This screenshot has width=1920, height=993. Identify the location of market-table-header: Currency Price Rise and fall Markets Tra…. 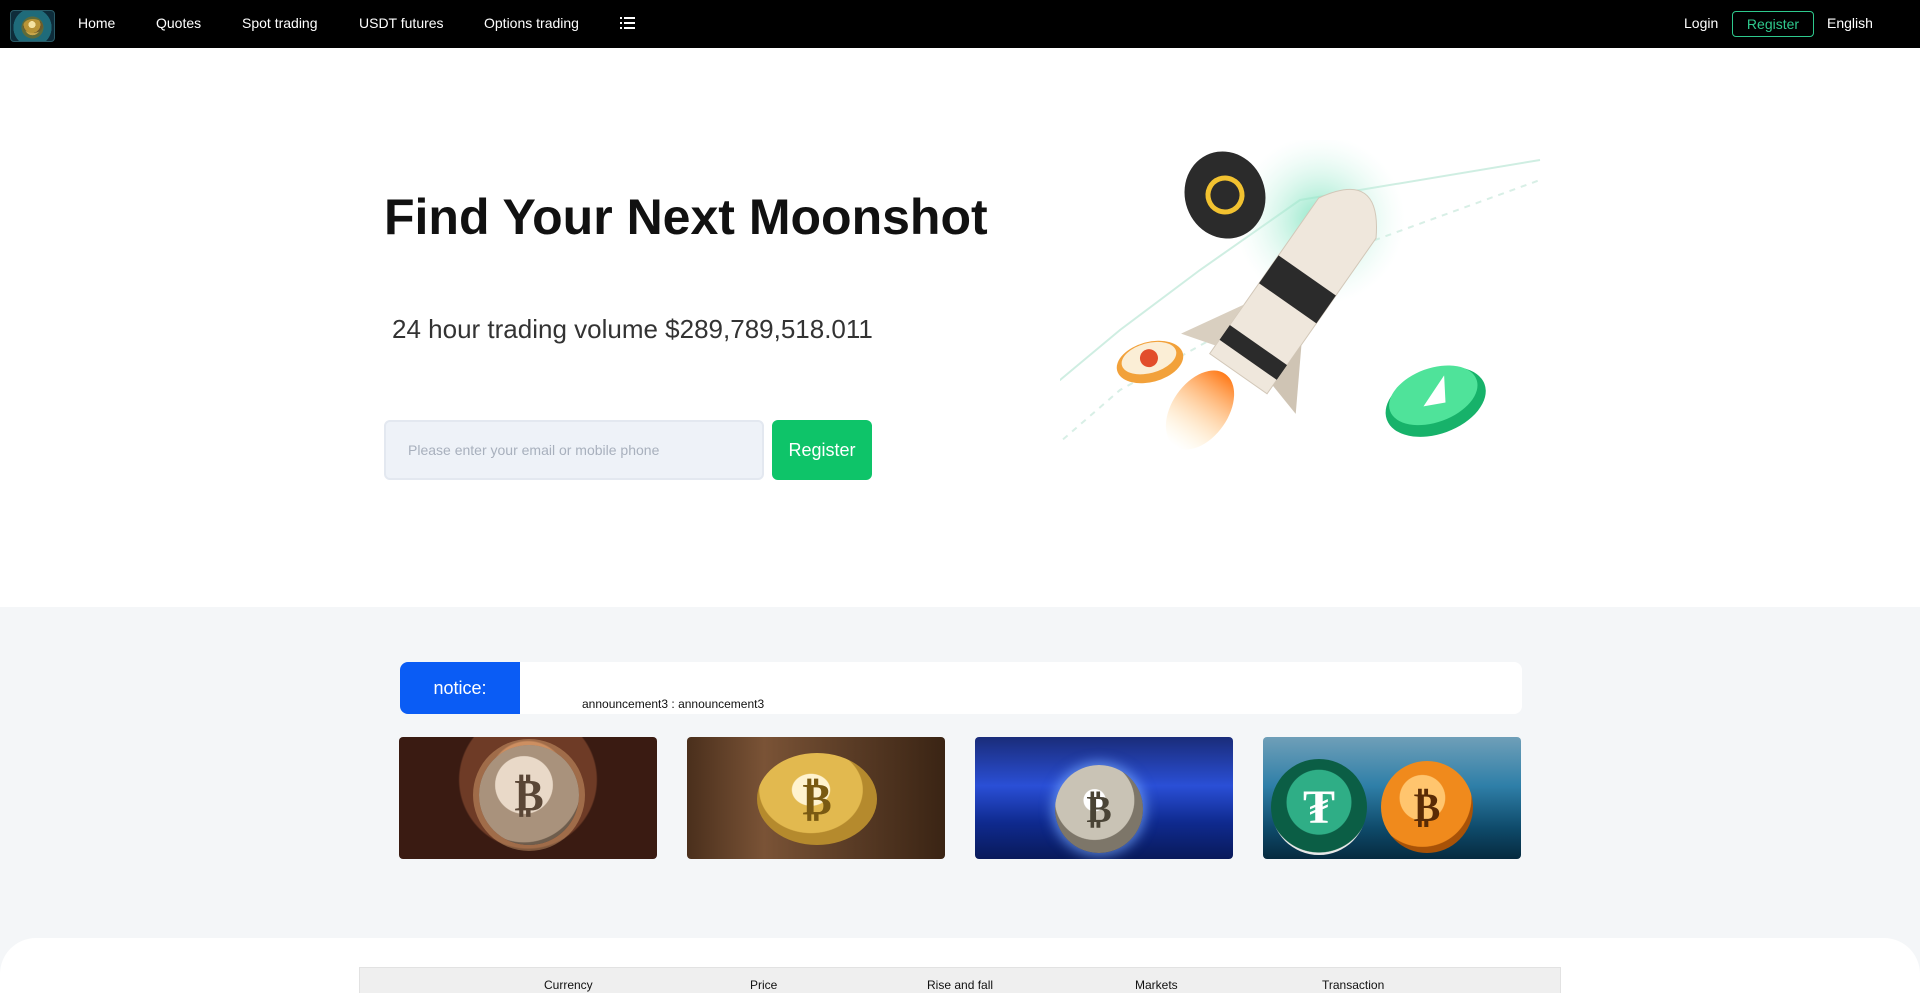
(960, 980).